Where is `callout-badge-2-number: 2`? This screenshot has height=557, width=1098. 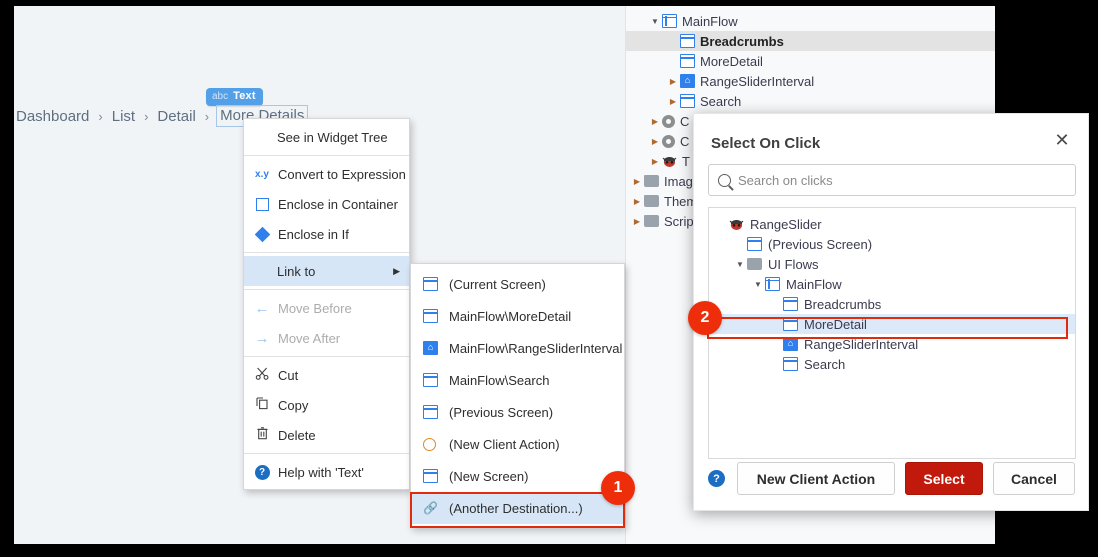
callout-badge-2-number: 2 is located at coordinates (705, 317).